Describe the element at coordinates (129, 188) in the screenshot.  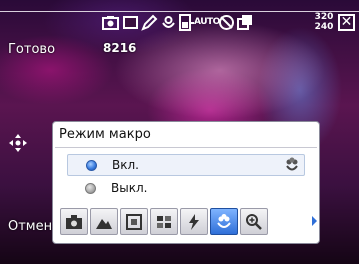
I see `option-off-label: Выкл.` at that location.